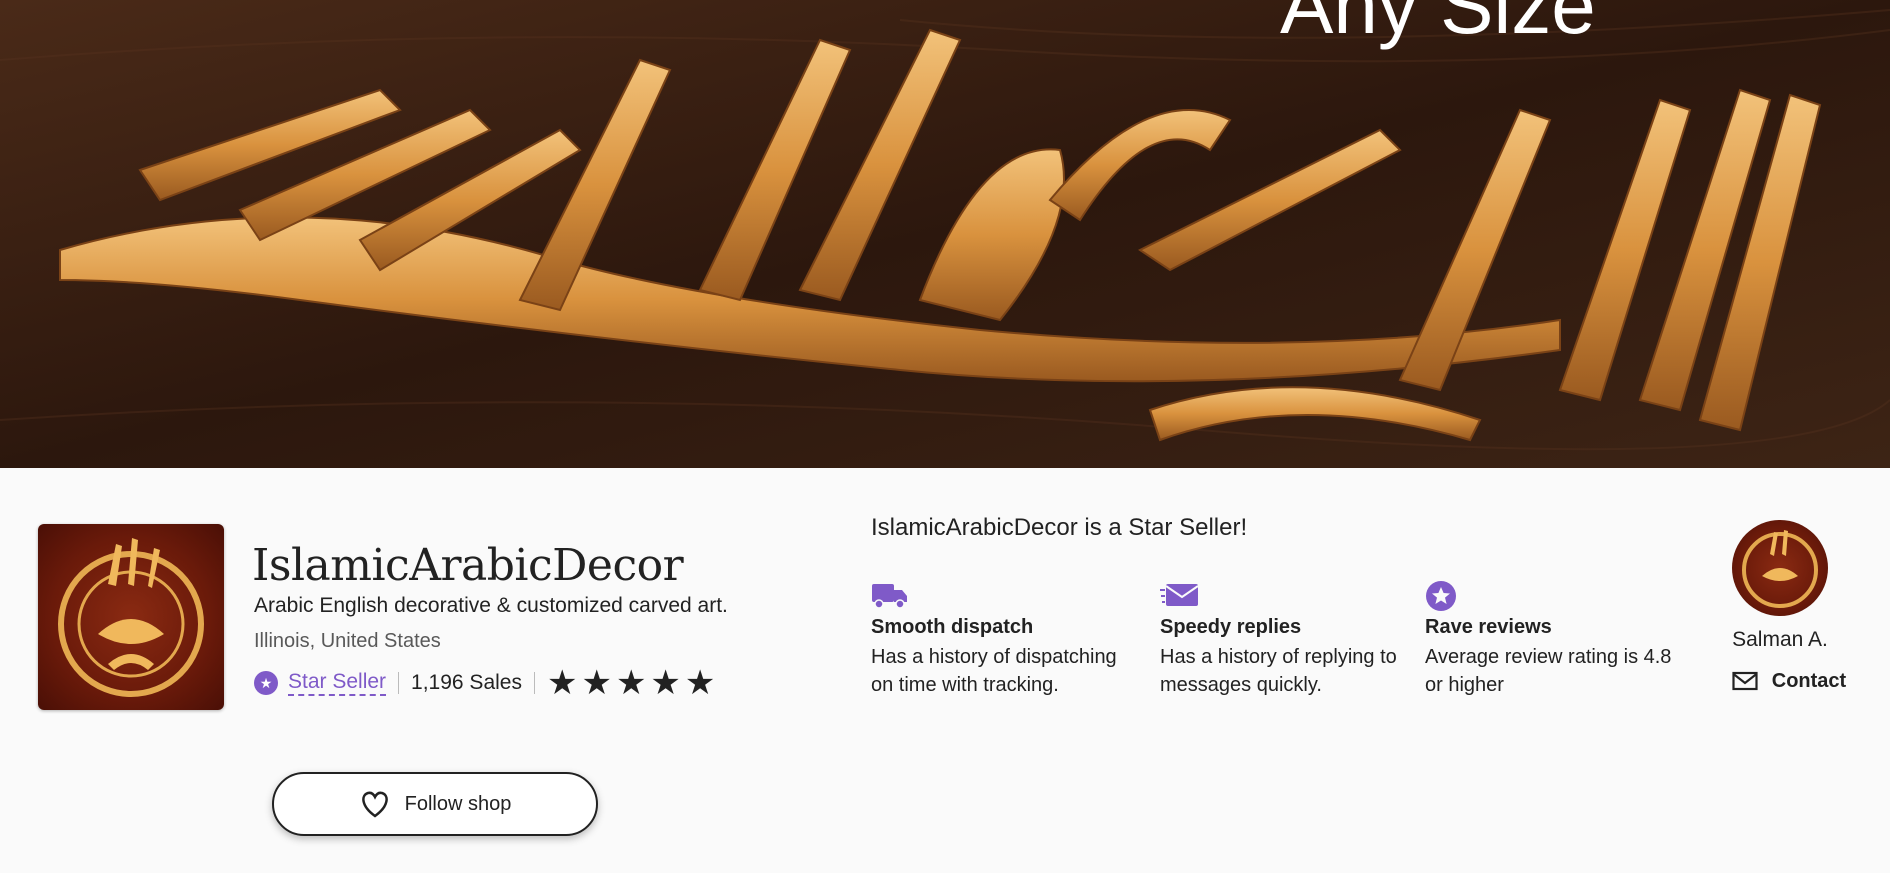 The width and height of the screenshot is (1890, 873). I want to click on shop-stats-row: ★ Star Seller 1,196 Sales ★ ★ ★ ★ ★, so click(484, 683).